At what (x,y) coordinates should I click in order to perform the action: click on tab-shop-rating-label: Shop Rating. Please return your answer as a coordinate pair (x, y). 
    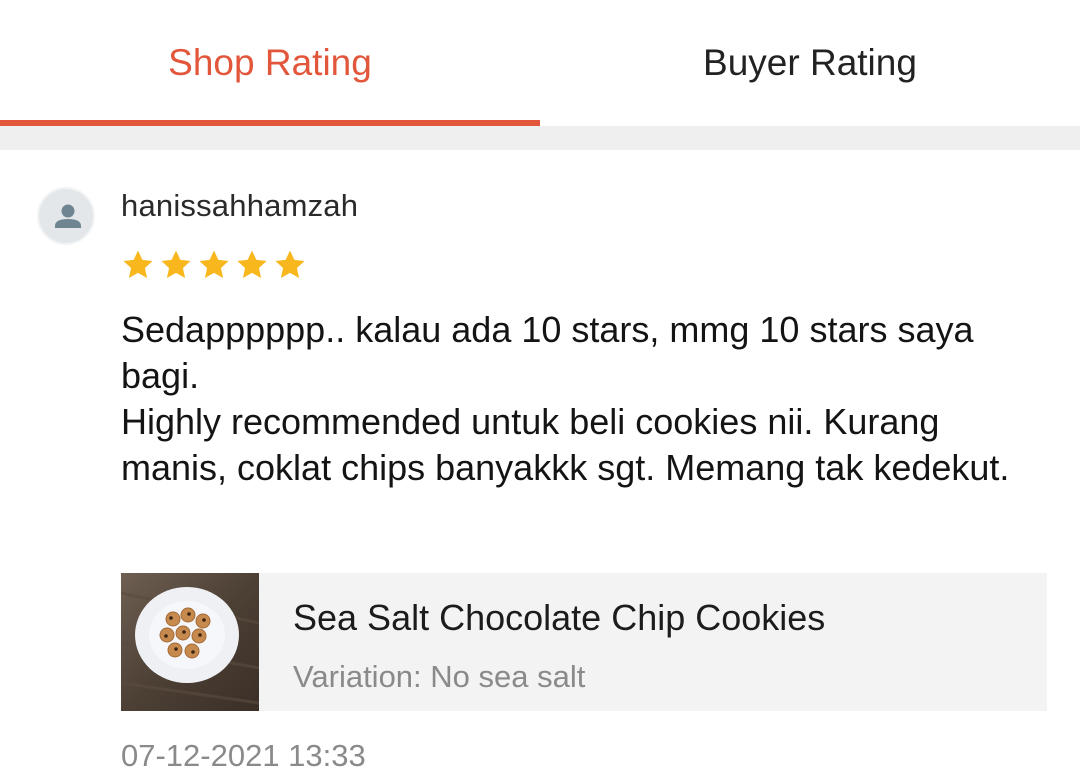
    Looking at the image, I should click on (270, 62).